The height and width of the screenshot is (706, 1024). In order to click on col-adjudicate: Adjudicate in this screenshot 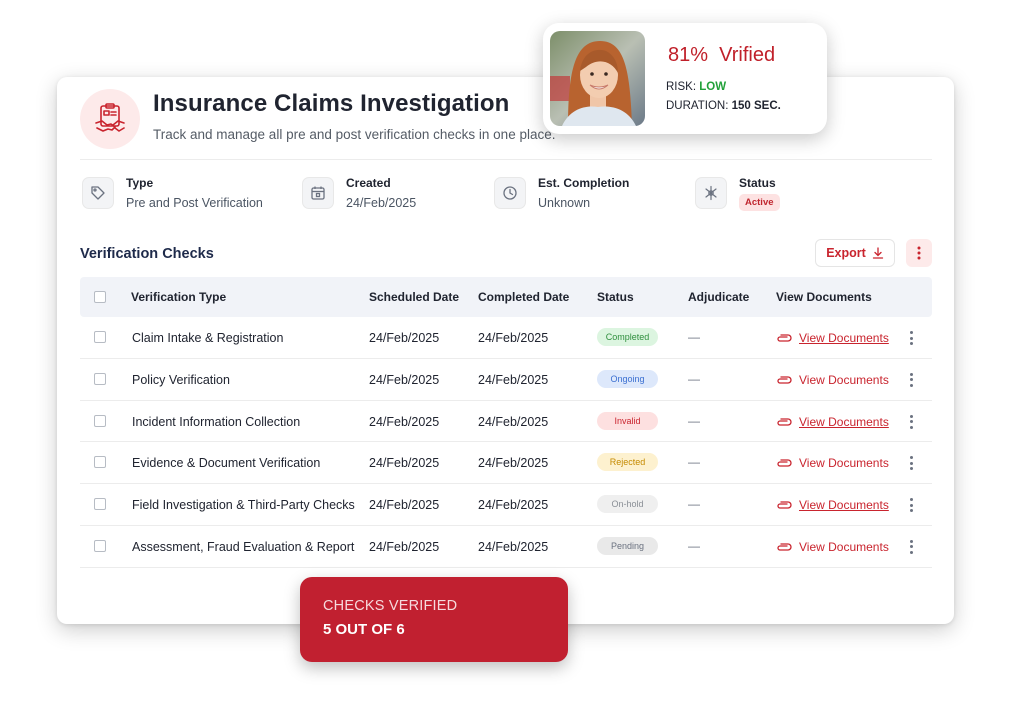, I will do `click(718, 297)`.